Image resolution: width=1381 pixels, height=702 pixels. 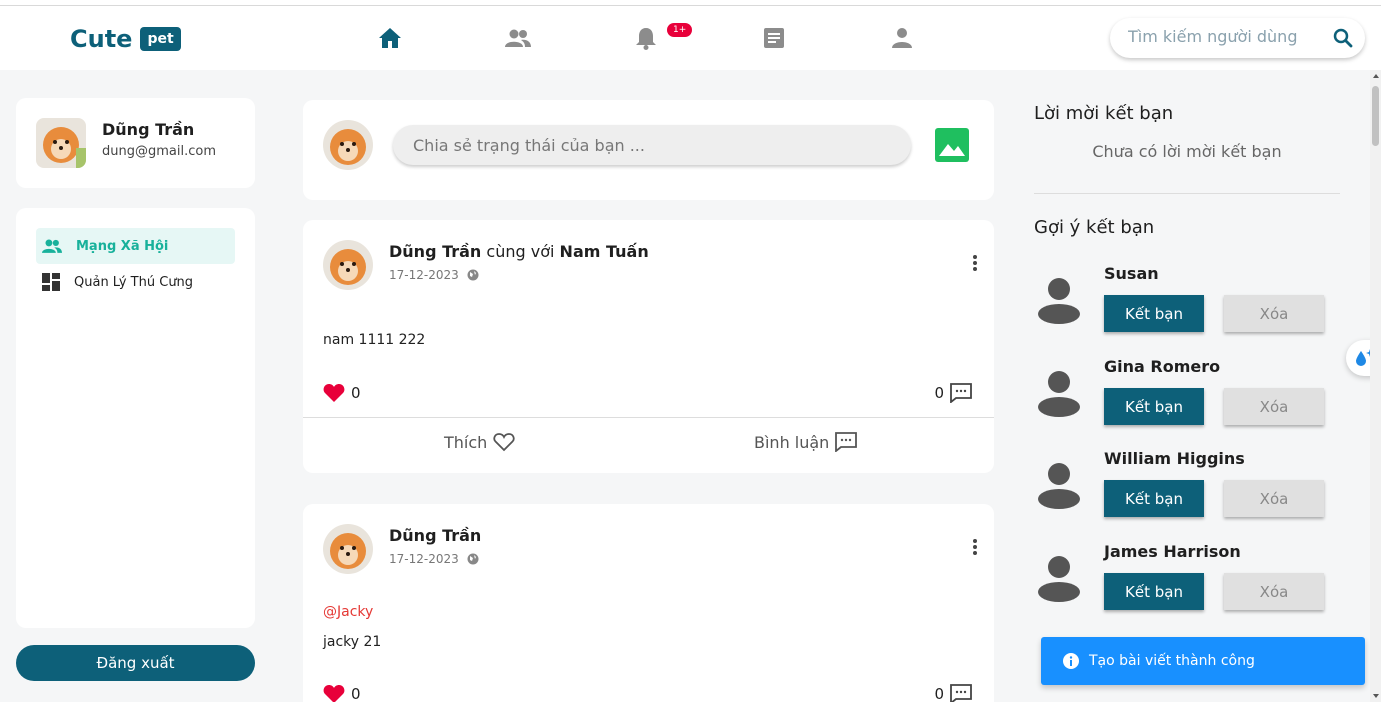 I want to click on suggestion-item: William Higgins Kết bạn Xóa, so click(x=1184, y=489).